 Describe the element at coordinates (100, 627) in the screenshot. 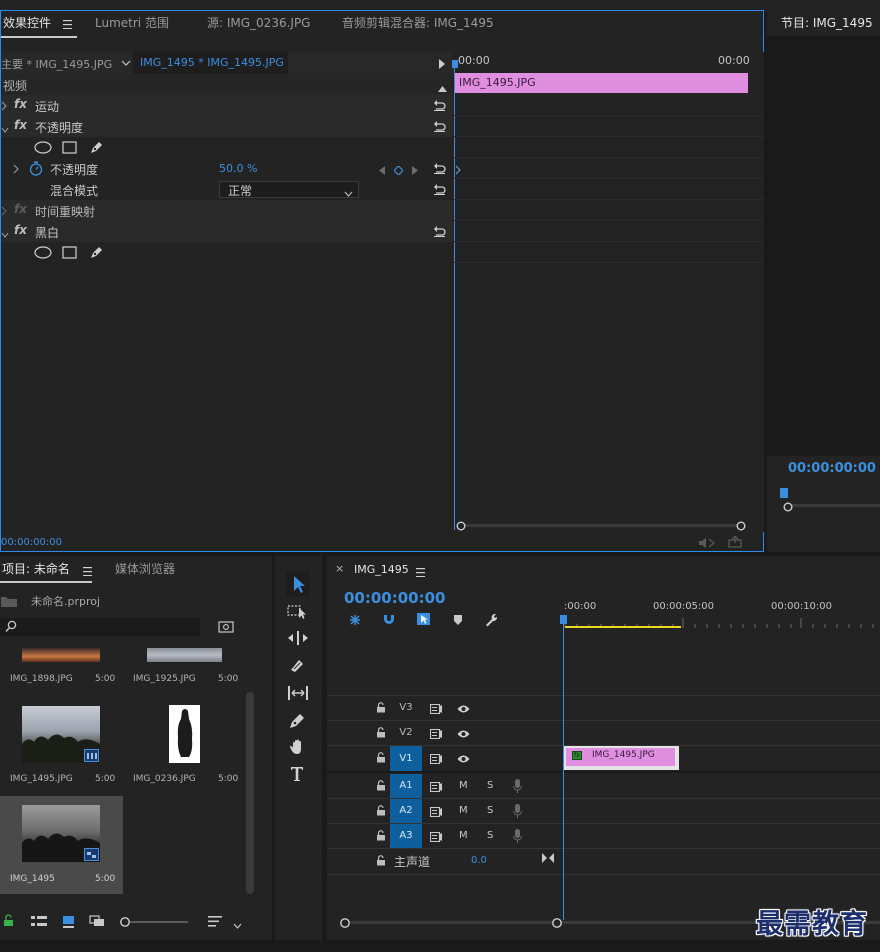

I see `project-search` at that location.